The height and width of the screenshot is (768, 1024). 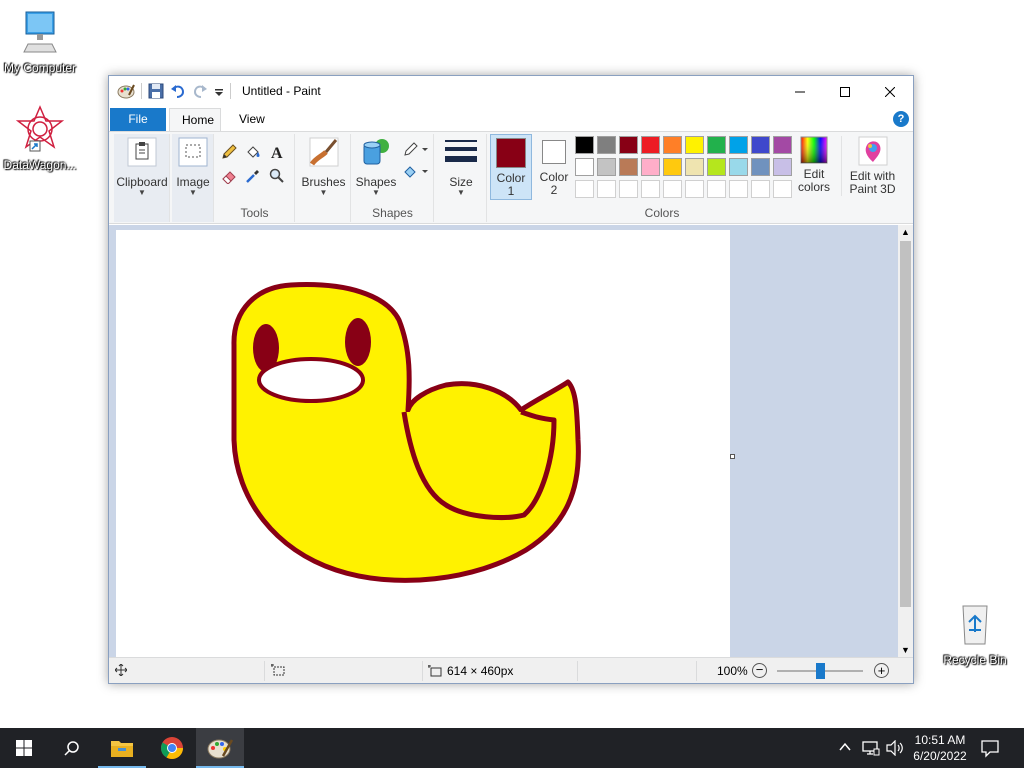 What do you see at coordinates (376, 182) in the screenshot?
I see `shapes-label: Shapes` at bounding box center [376, 182].